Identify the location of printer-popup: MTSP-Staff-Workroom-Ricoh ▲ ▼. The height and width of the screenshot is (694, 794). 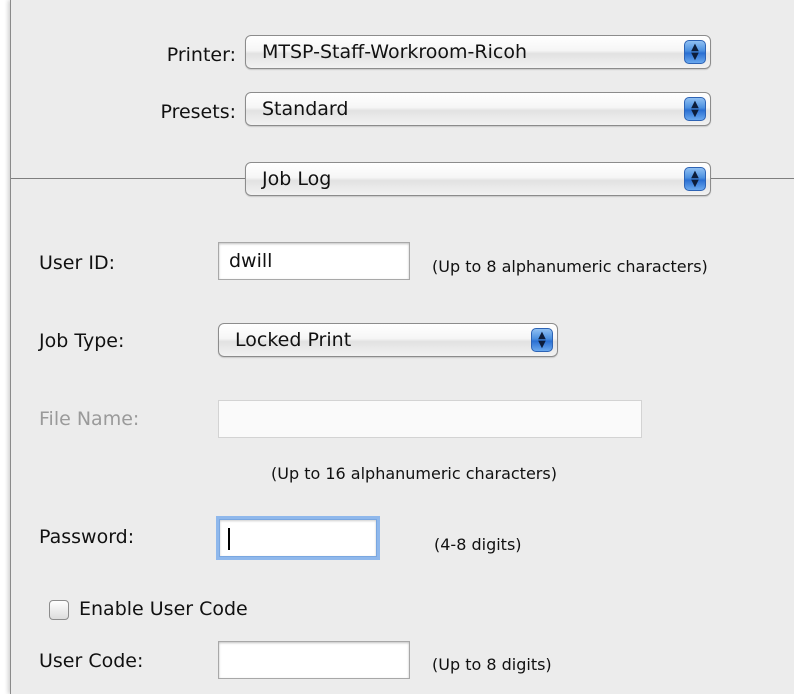
(478, 52).